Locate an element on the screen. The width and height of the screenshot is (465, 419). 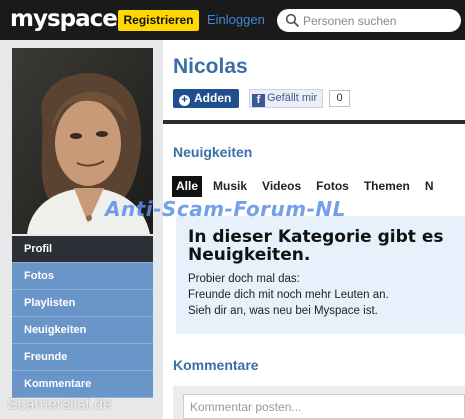
facebook-like-count: 0 is located at coordinates (339, 98).